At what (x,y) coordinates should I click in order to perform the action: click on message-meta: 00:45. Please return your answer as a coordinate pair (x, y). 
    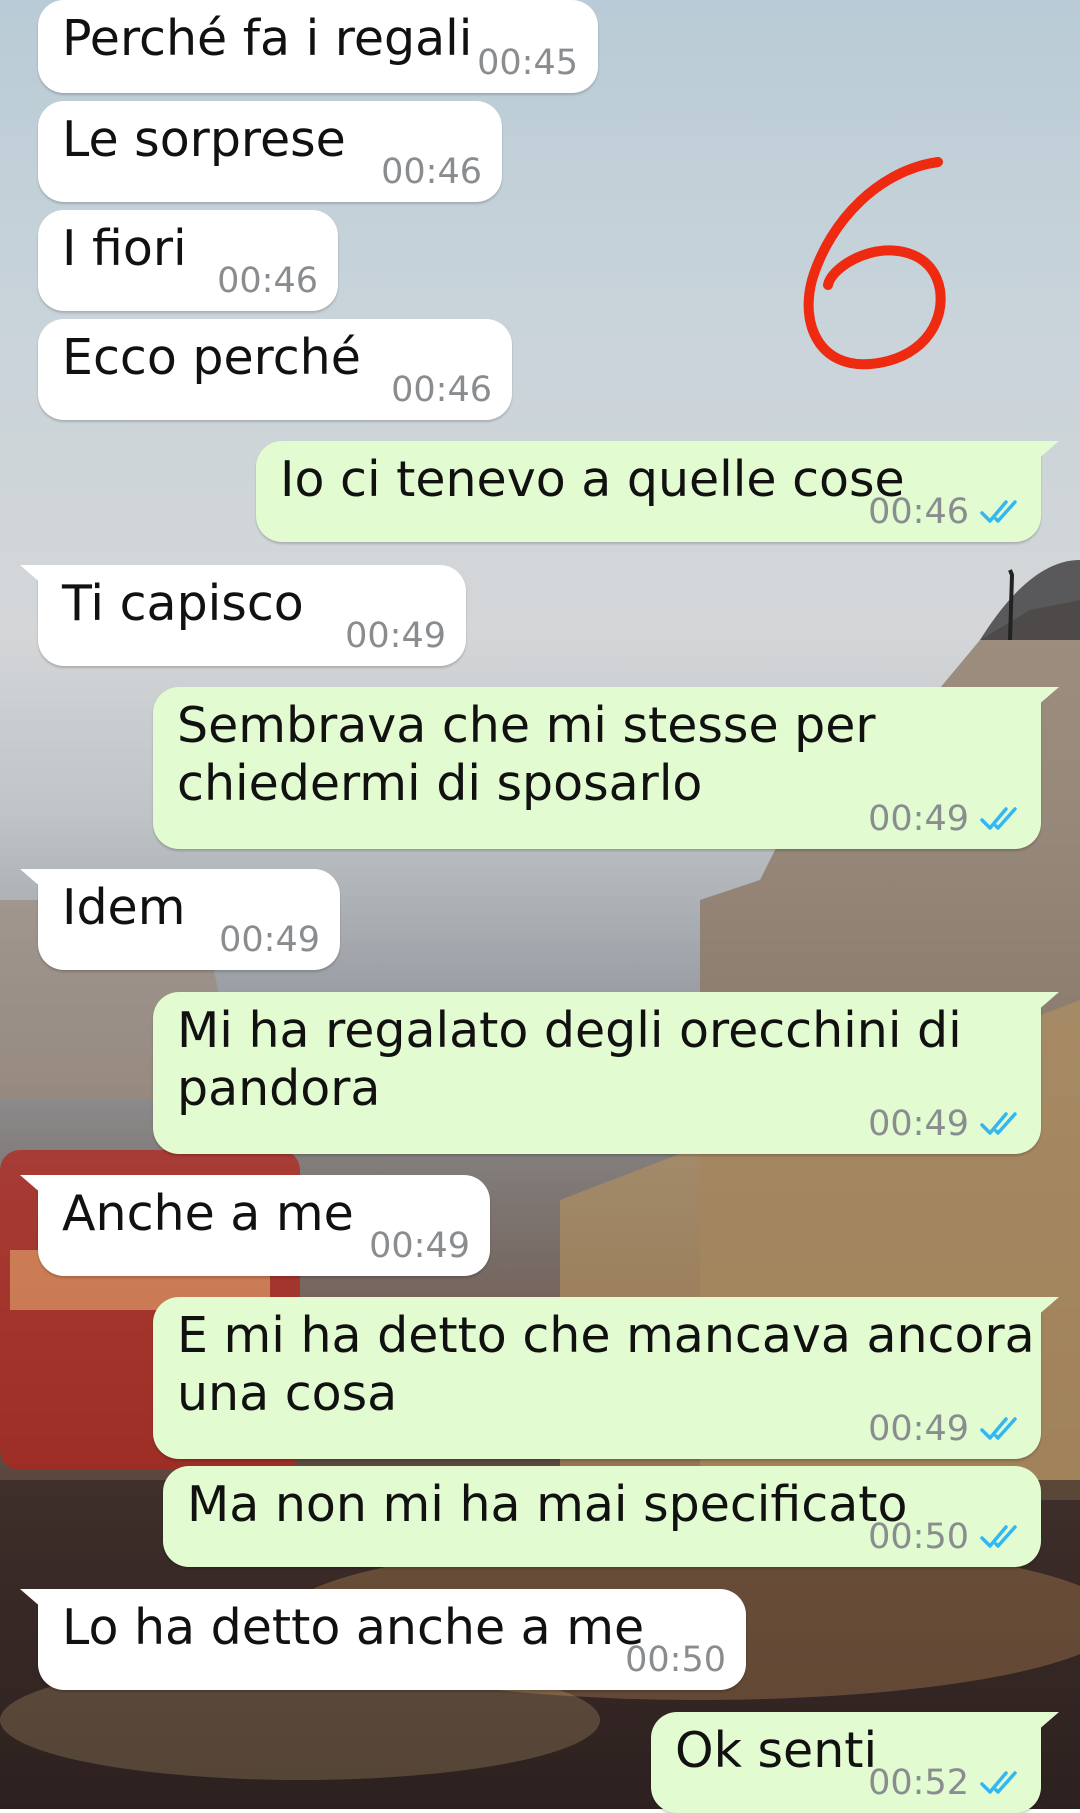
    Looking at the image, I should click on (527, 63).